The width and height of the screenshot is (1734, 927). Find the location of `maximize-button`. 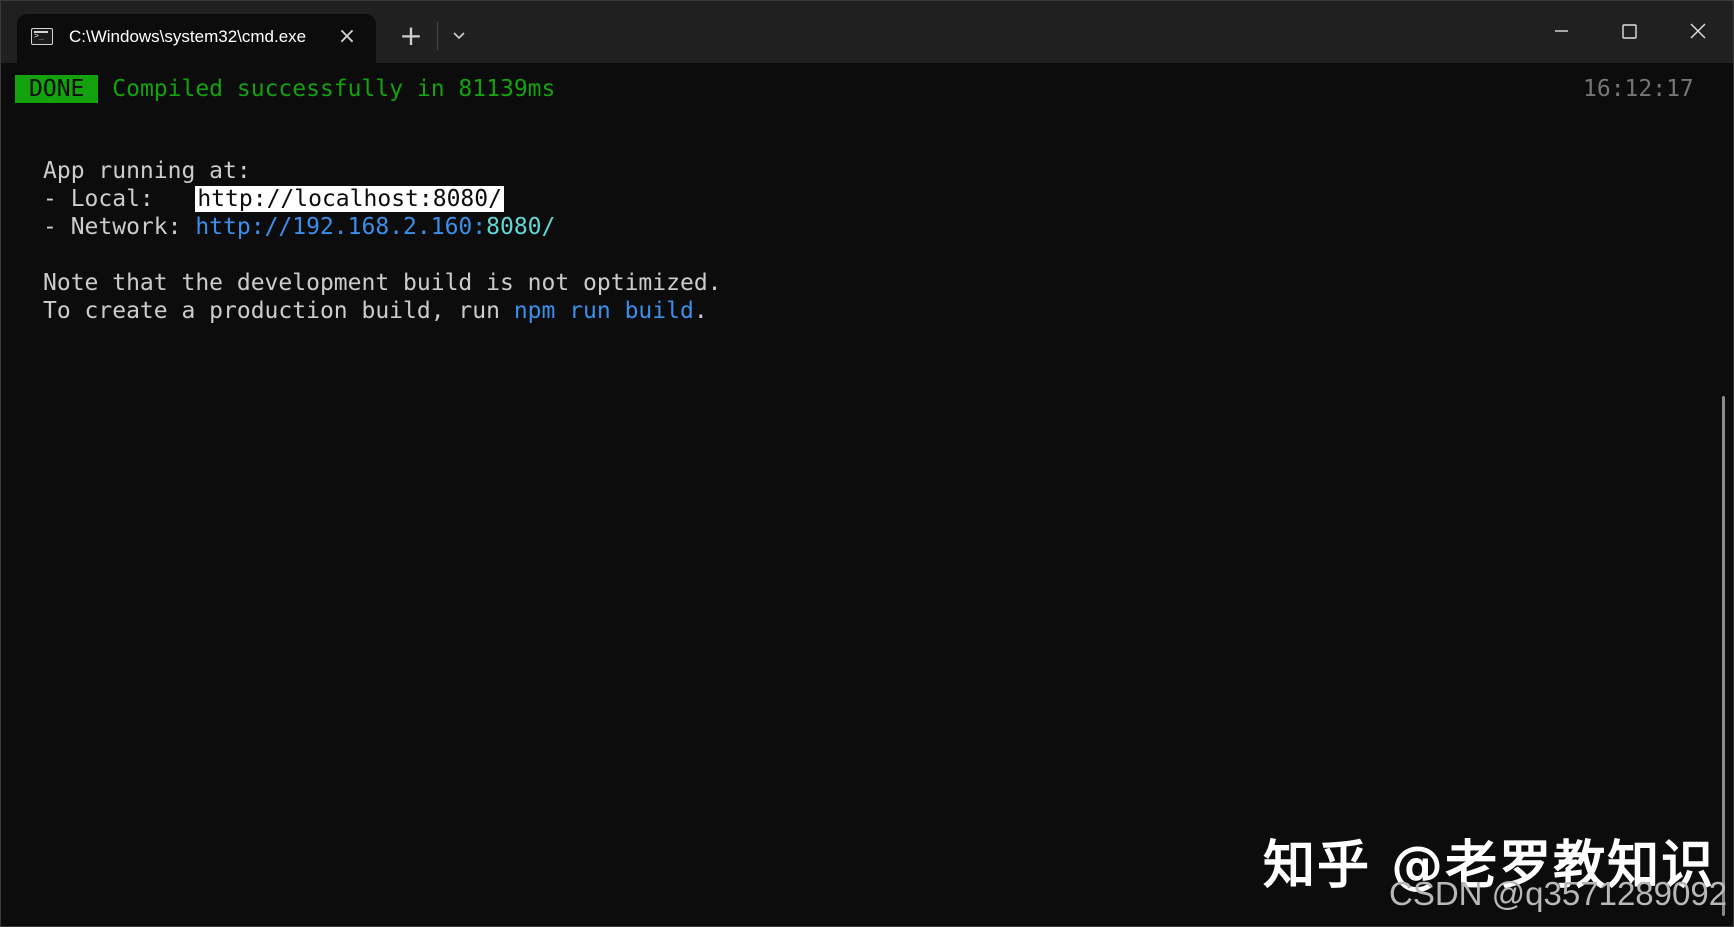

maximize-button is located at coordinates (1629, 32).